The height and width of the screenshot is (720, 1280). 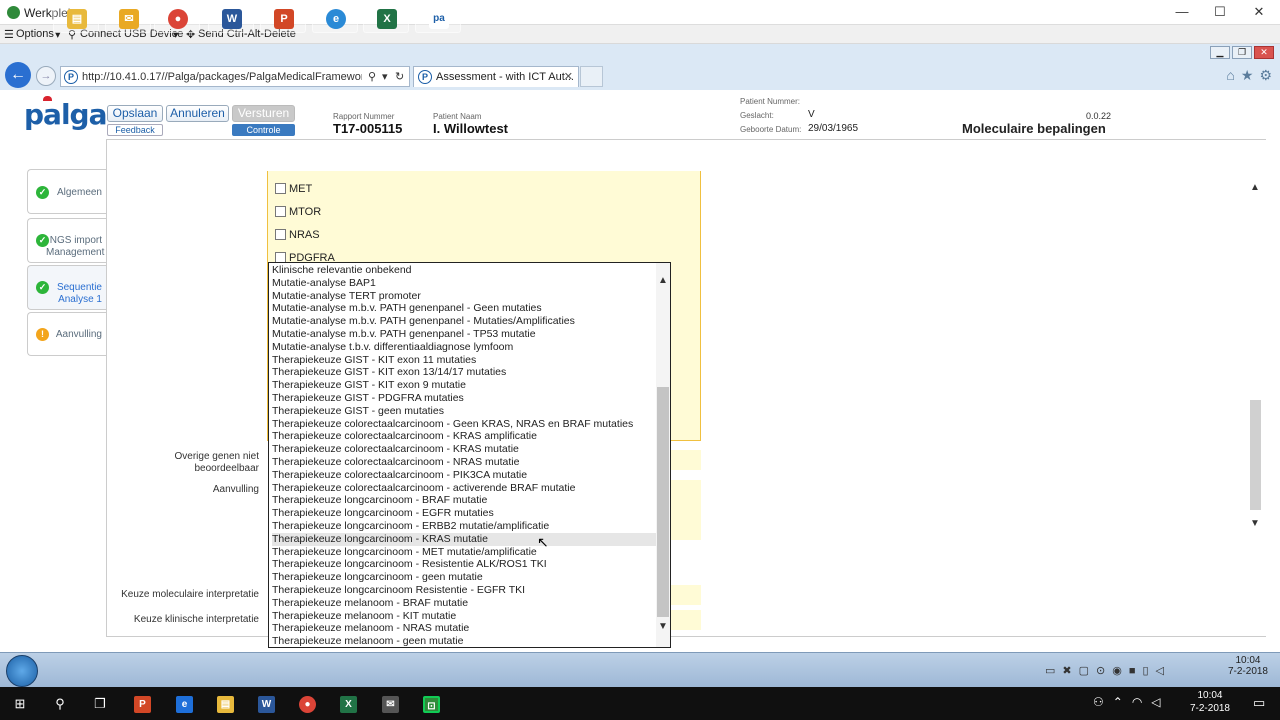 What do you see at coordinates (263, 113) in the screenshot?
I see `send-button: Versturen` at bounding box center [263, 113].